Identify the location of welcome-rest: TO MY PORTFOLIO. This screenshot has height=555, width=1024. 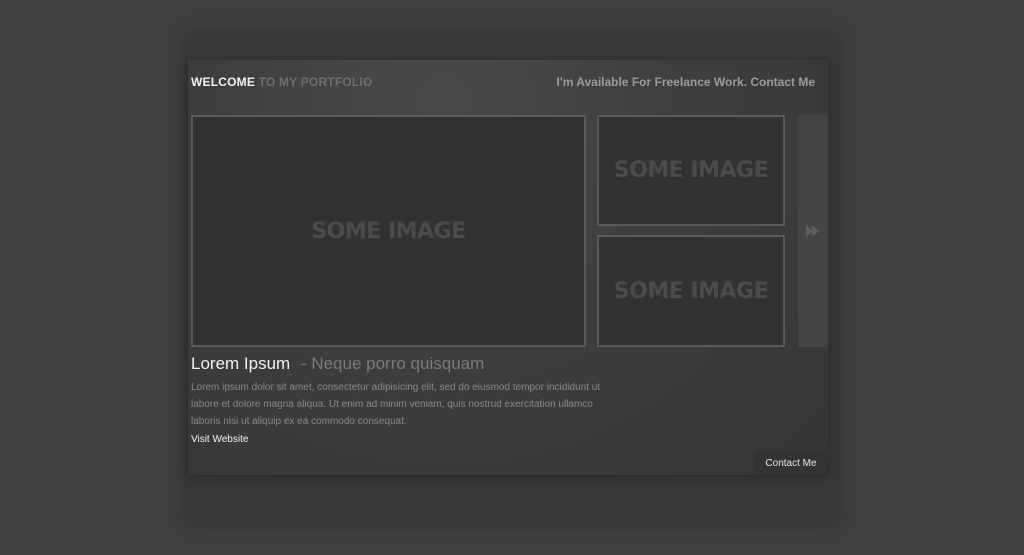
(315, 82).